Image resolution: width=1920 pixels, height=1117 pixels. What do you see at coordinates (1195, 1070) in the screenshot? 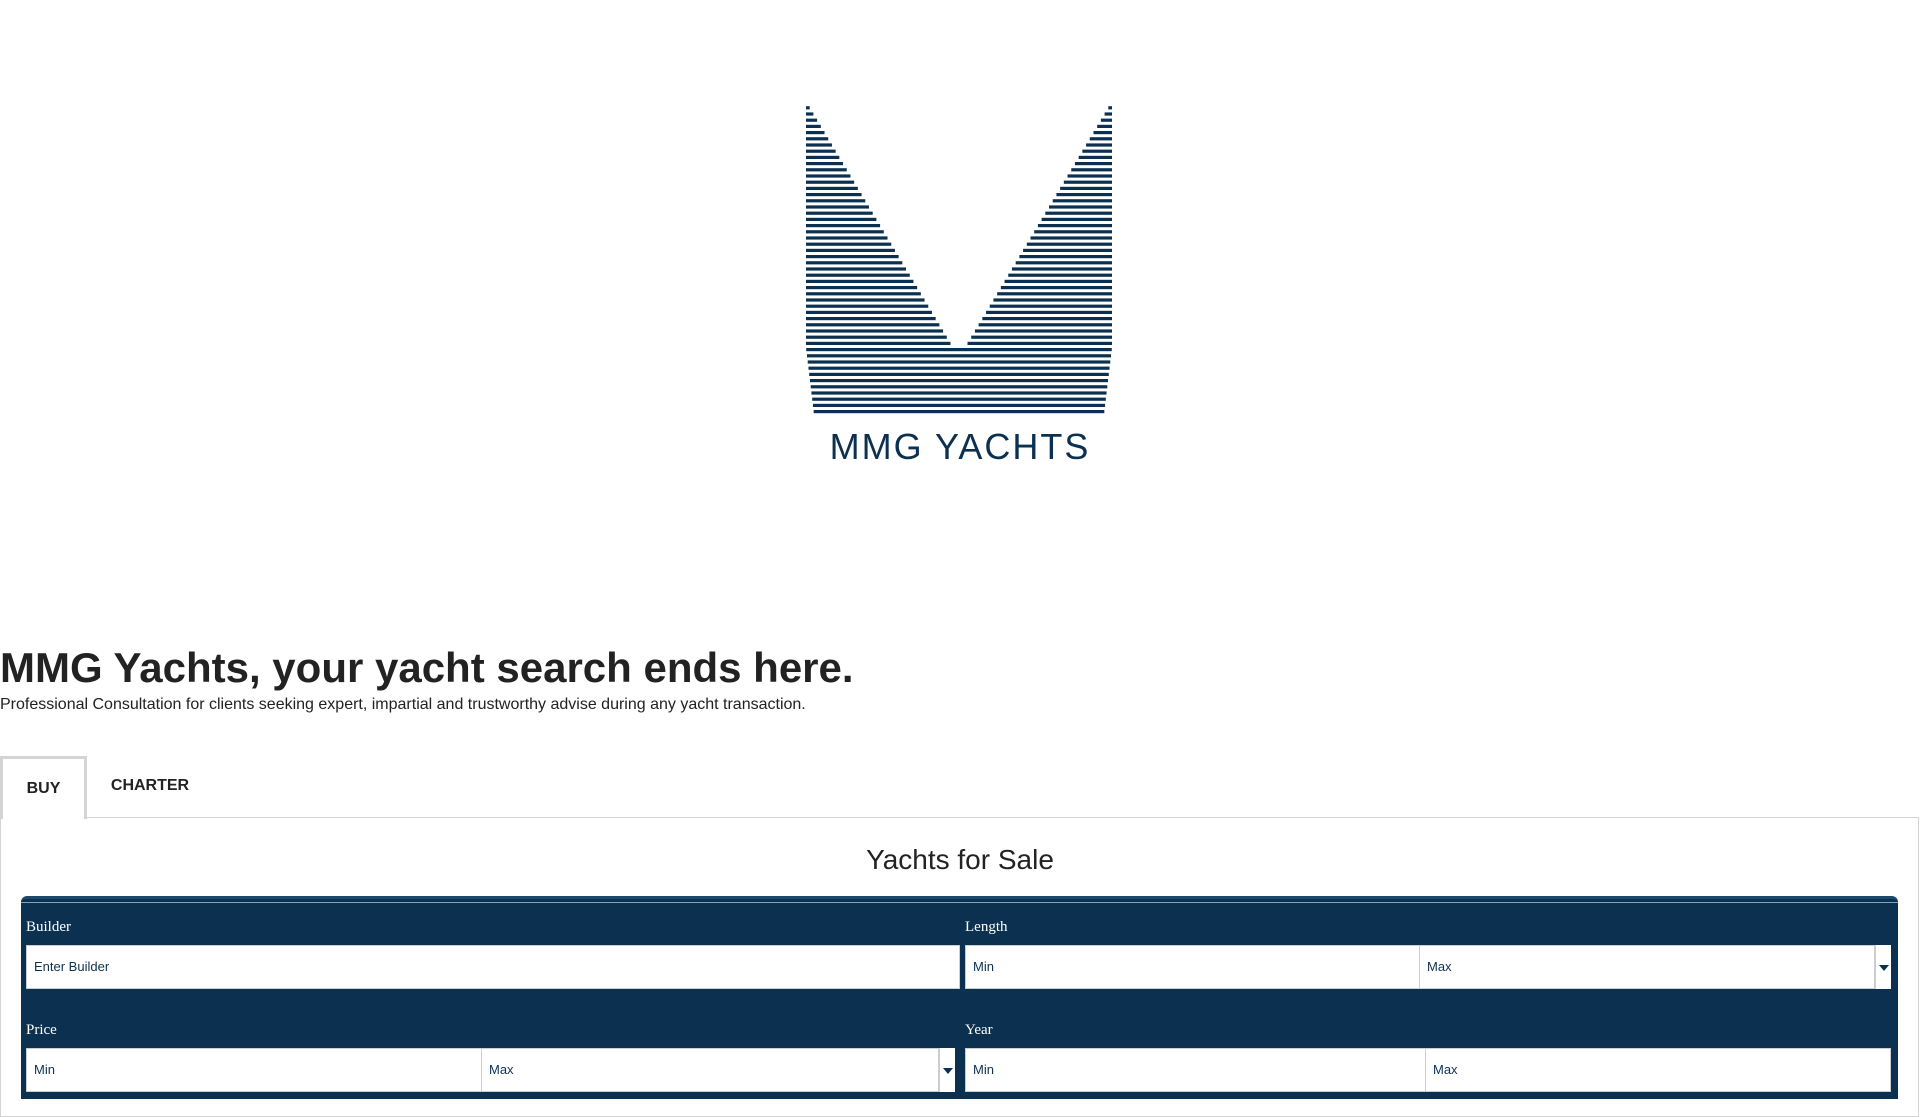
I see `year-min-input: Min` at bounding box center [1195, 1070].